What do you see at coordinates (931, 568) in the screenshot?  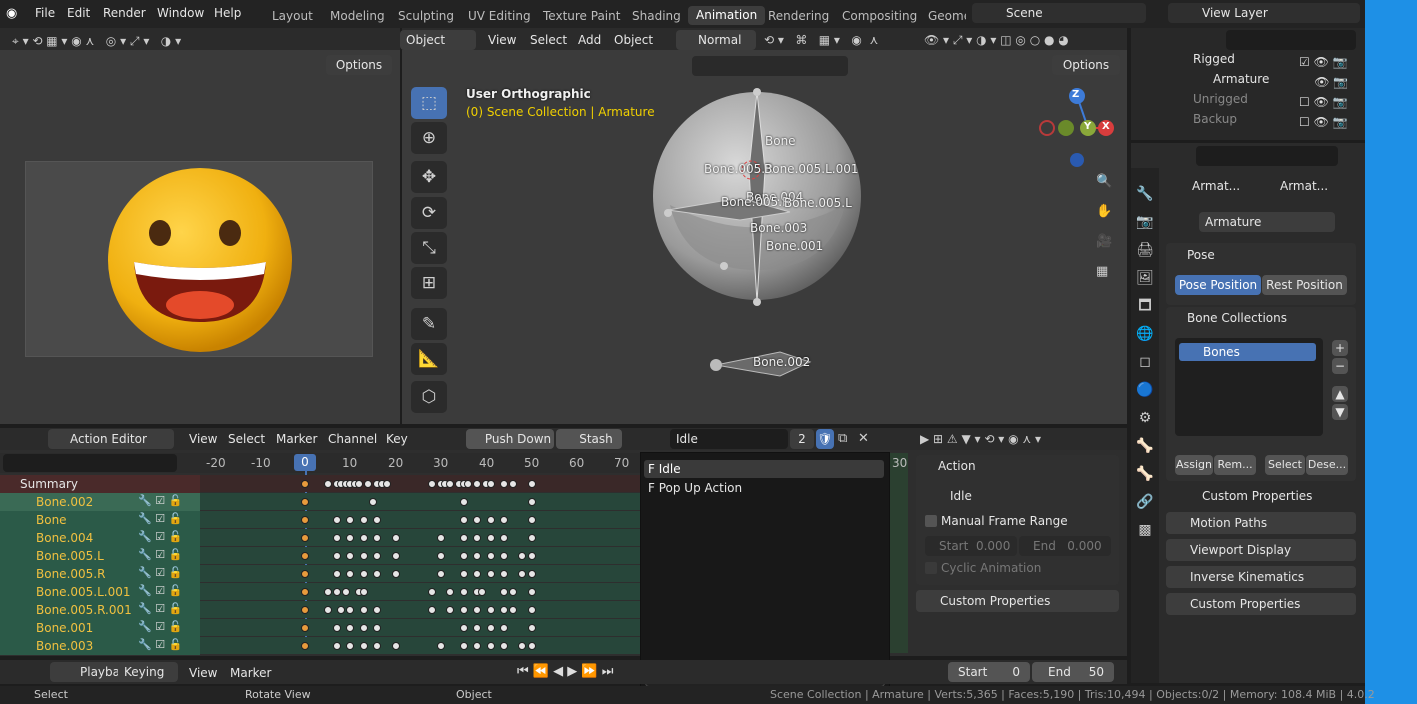 I see `cyclic-checkbox` at bounding box center [931, 568].